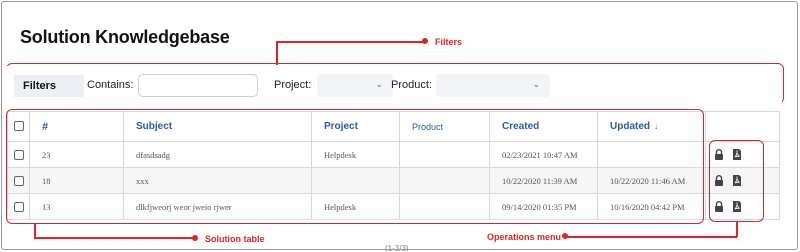 The height and width of the screenshot is (252, 800). What do you see at coordinates (110, 85) in the screenshot?
I see `contains-label: Contains:` at bounding box center [110, 85].